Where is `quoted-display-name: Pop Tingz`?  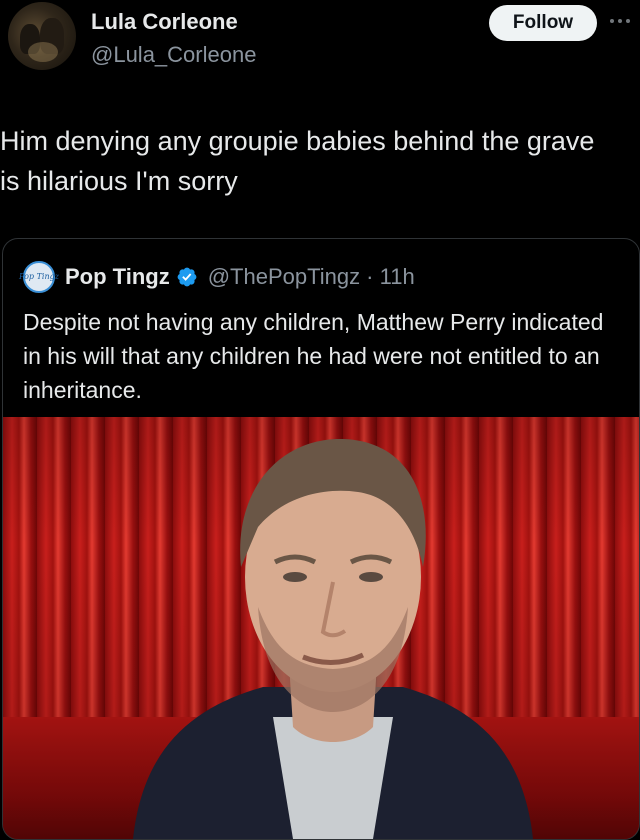
quoted-display-name: Pop Tingz is located at coordinates (117, 277).